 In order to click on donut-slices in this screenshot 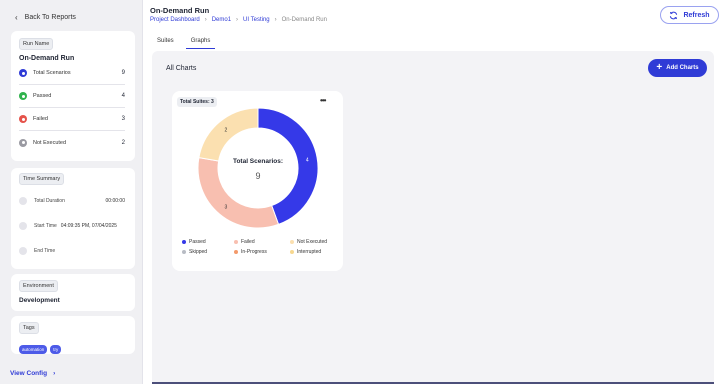, I will do `click(258, 168)`.